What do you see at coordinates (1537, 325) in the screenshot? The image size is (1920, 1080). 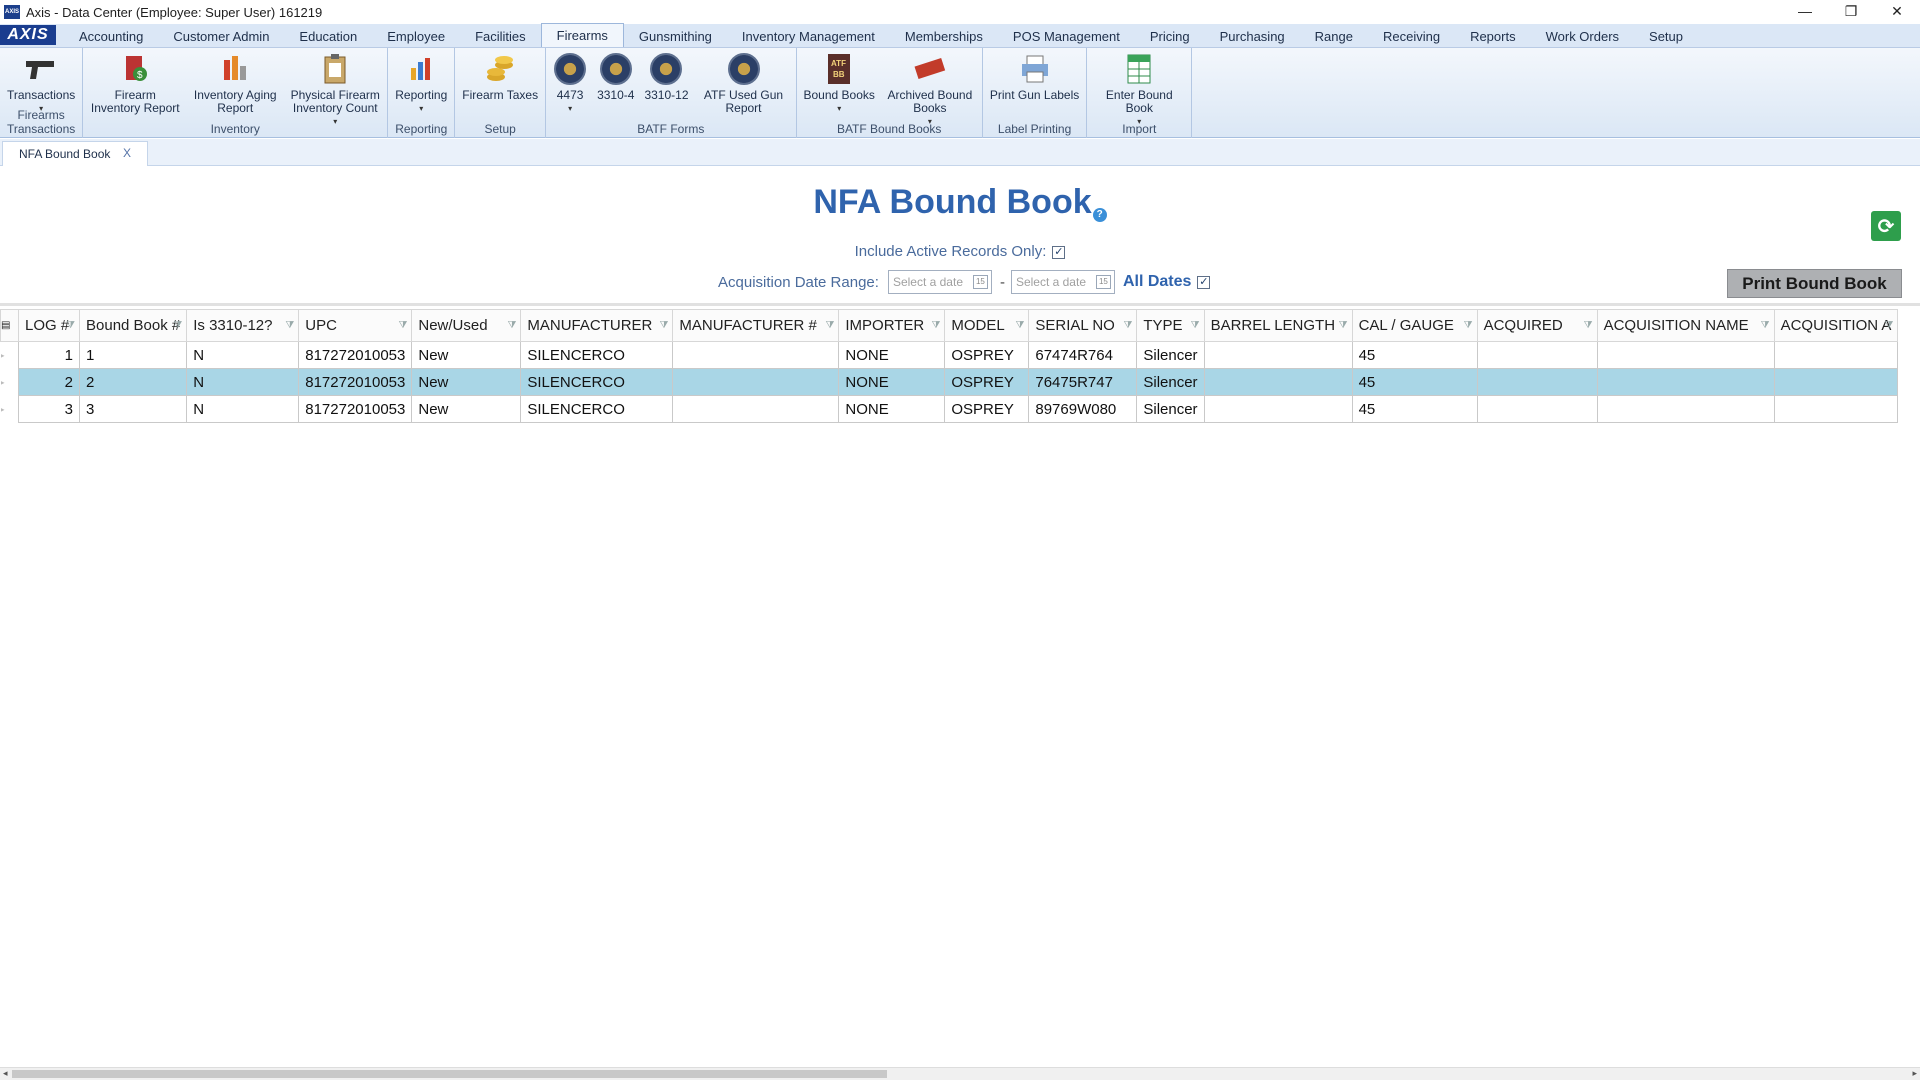 I see `column-header-acquired: ACQUIRED ⧩` at bounding box center [1537, 325].